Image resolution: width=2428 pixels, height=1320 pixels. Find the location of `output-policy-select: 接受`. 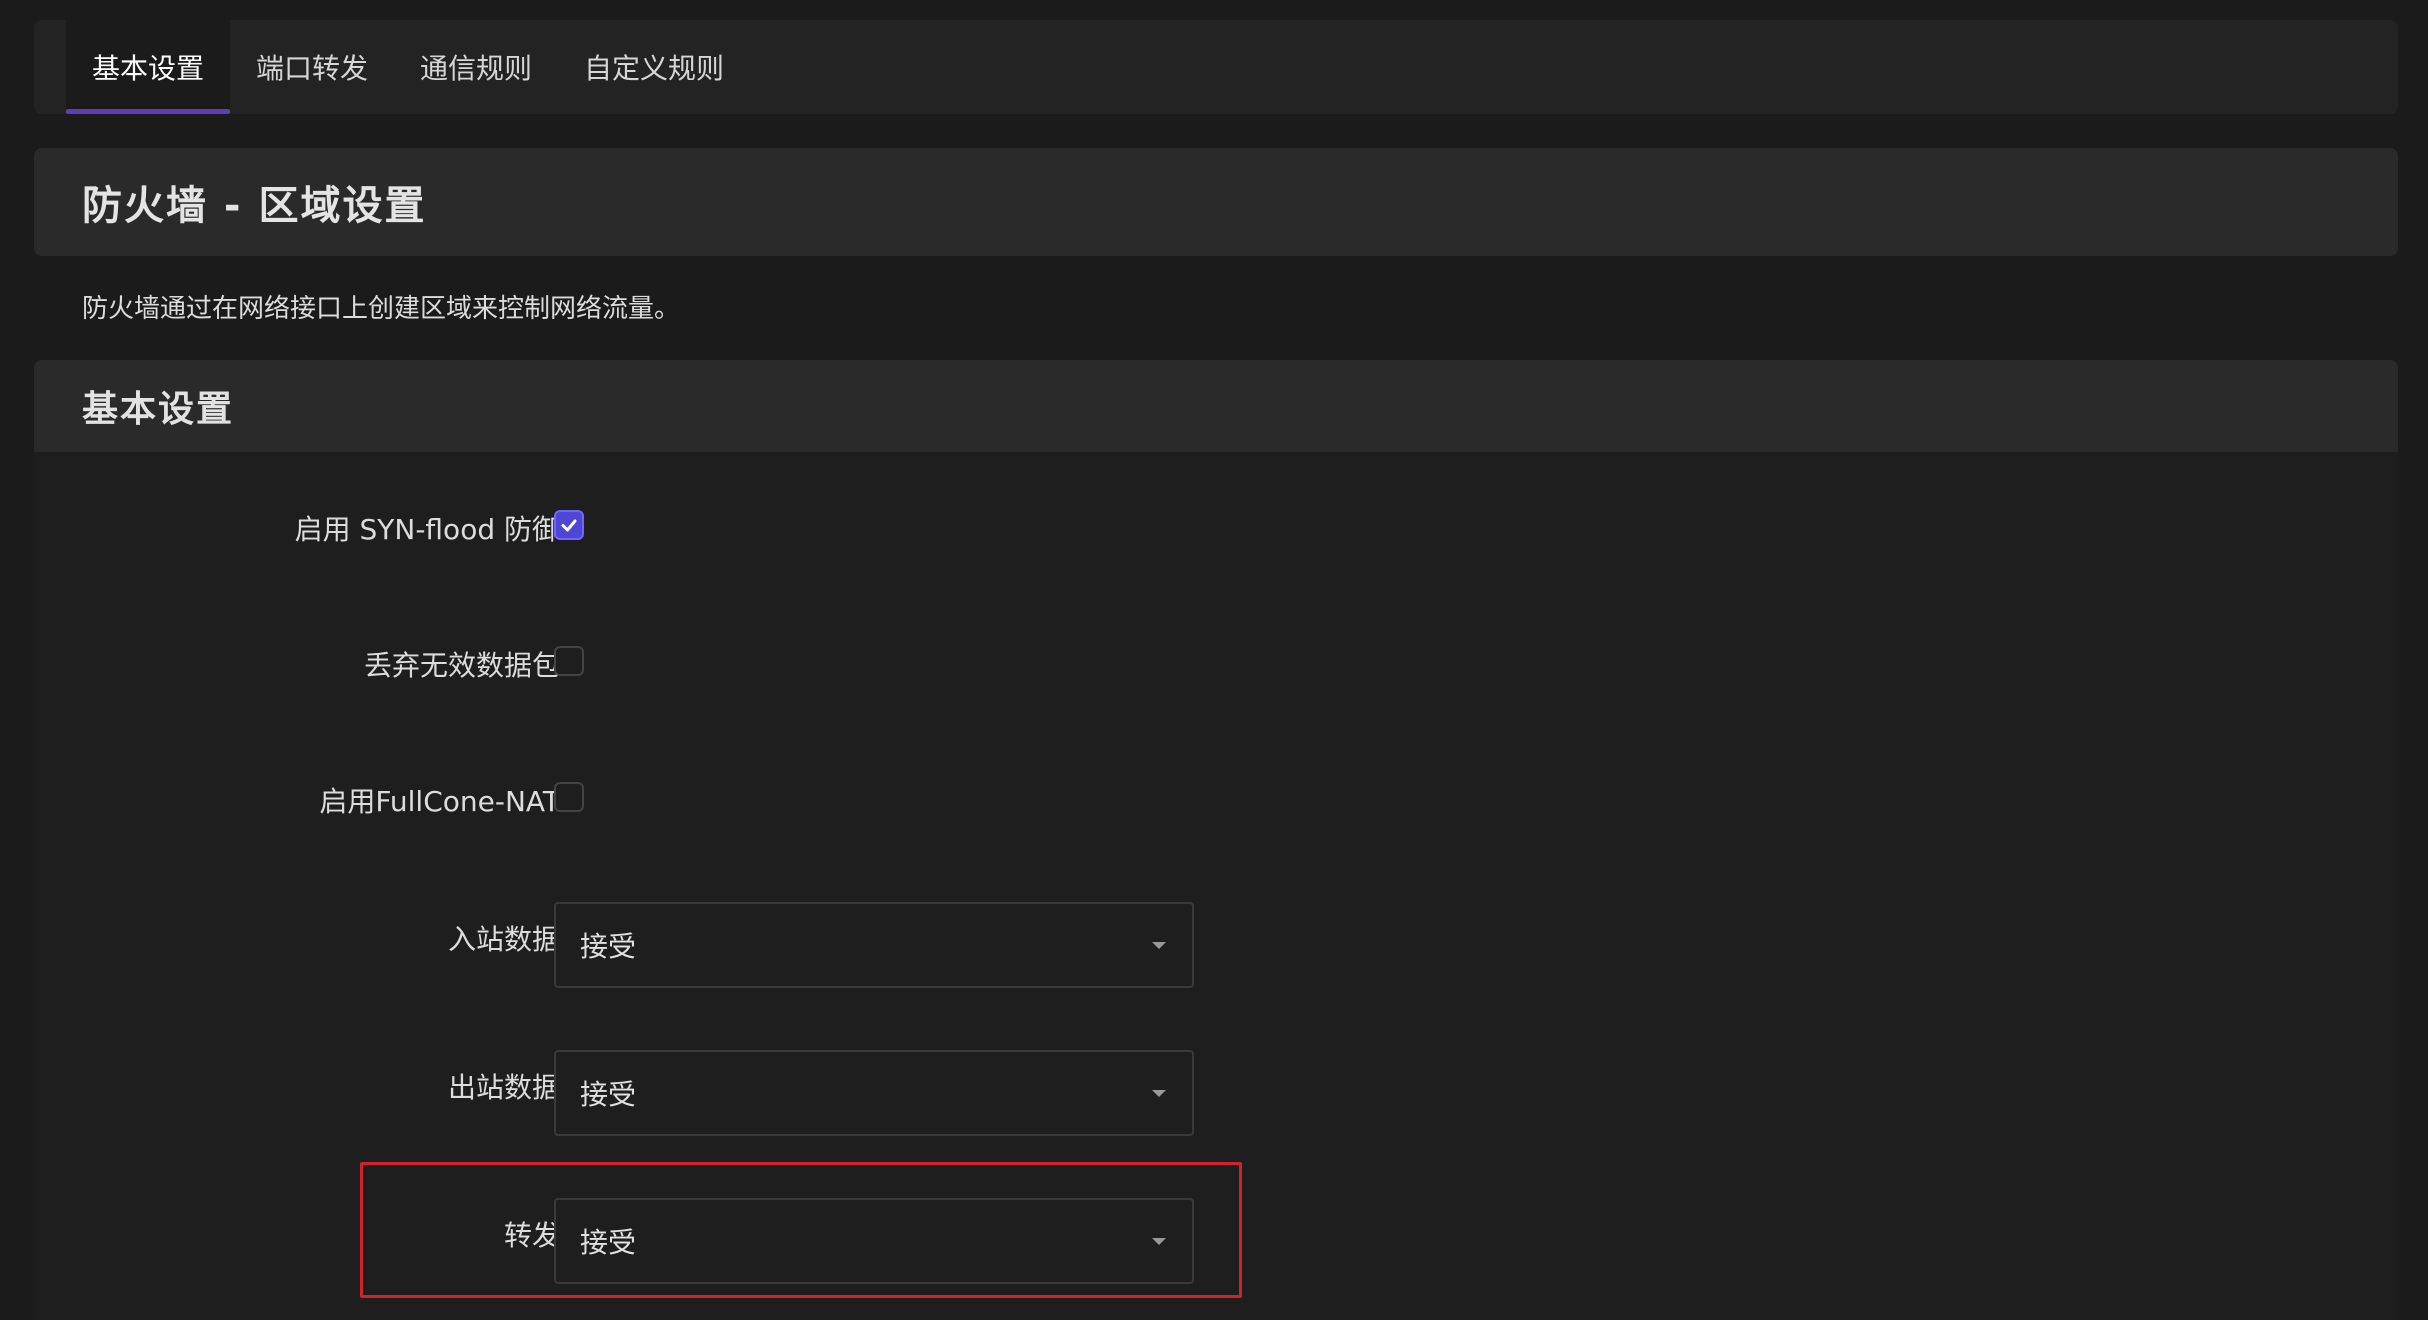

output-policy-select: 接受 is located at coordinates (874, 1093).